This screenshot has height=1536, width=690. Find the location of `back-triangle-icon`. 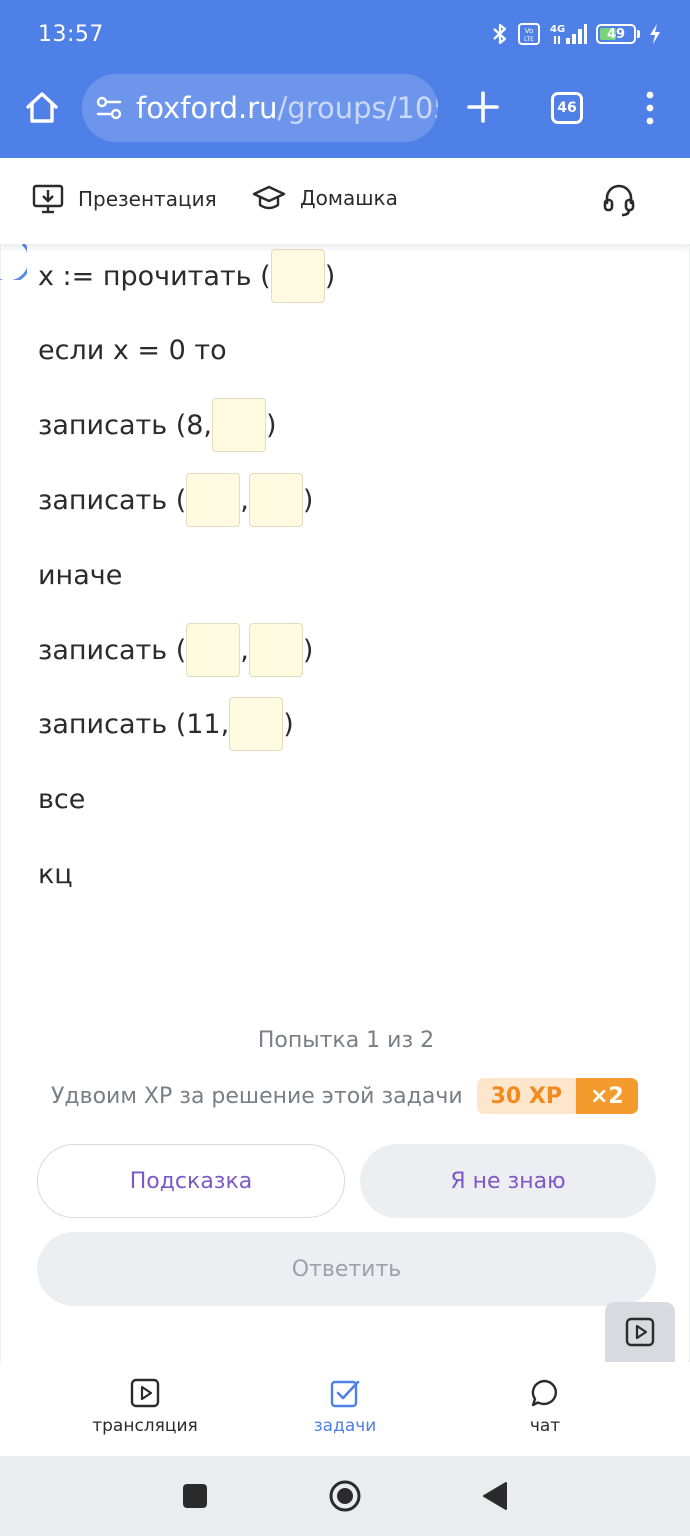

back-triangle-icon is located at coordinates (496, 1496).